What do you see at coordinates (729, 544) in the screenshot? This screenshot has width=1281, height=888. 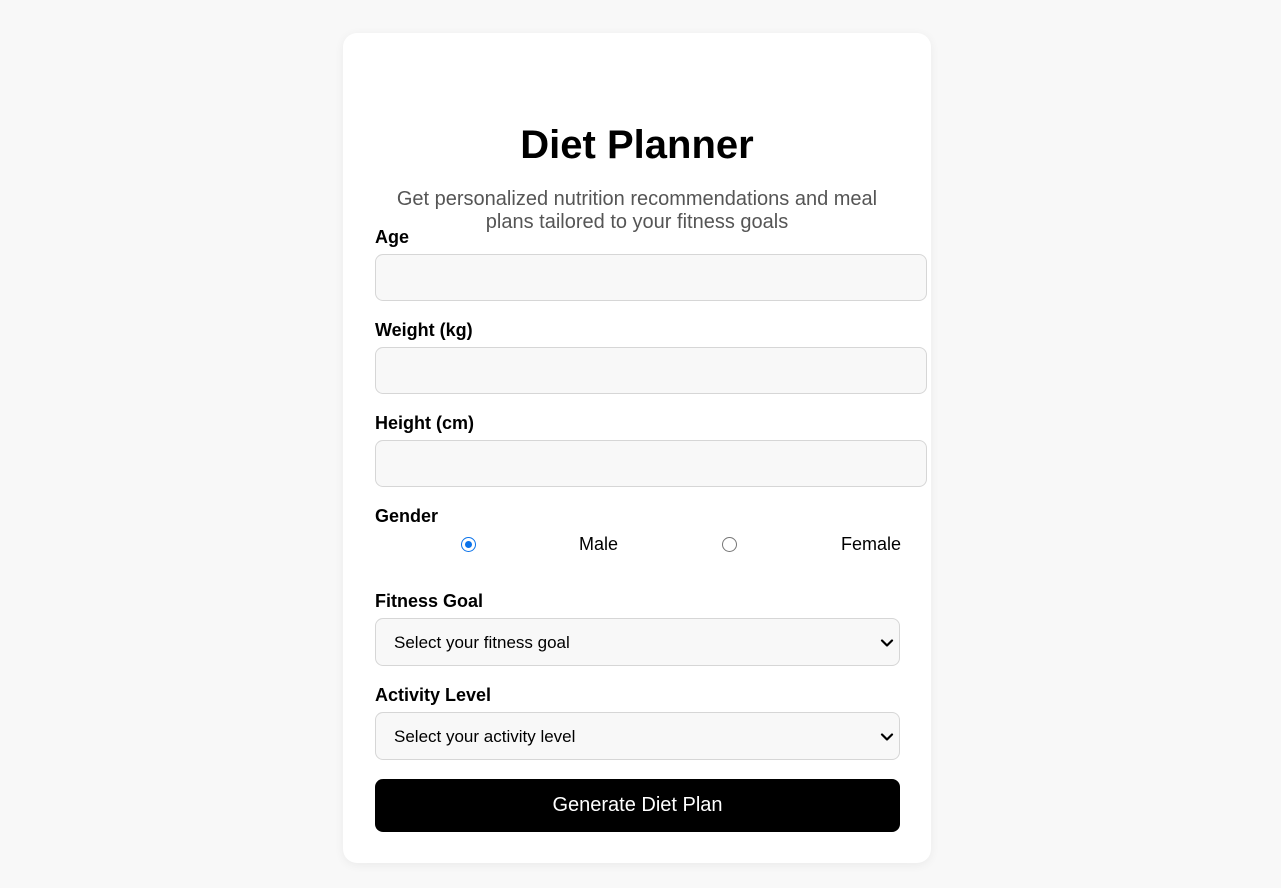 I see `gender-female-radio` at bounding box center [729, 544].